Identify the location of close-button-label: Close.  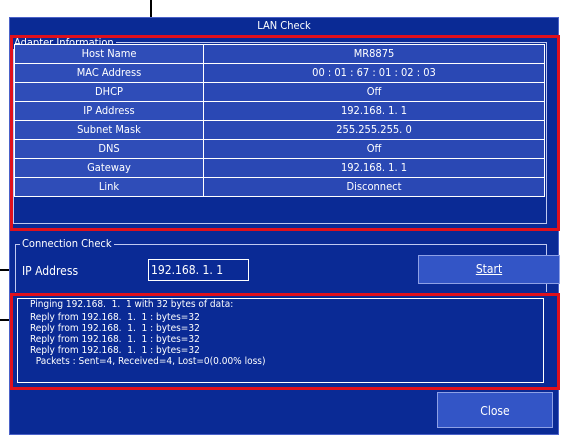
(495, 411).